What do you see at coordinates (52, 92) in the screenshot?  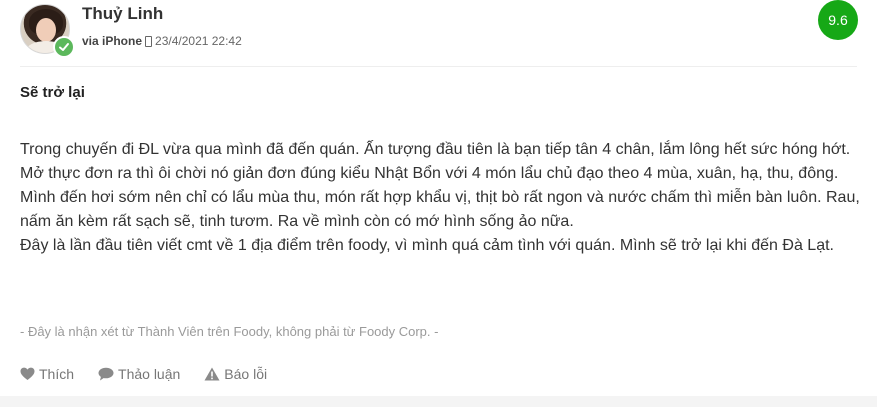 I see `review-title: Sẽ trở lại` at bounding box center [52, 92].